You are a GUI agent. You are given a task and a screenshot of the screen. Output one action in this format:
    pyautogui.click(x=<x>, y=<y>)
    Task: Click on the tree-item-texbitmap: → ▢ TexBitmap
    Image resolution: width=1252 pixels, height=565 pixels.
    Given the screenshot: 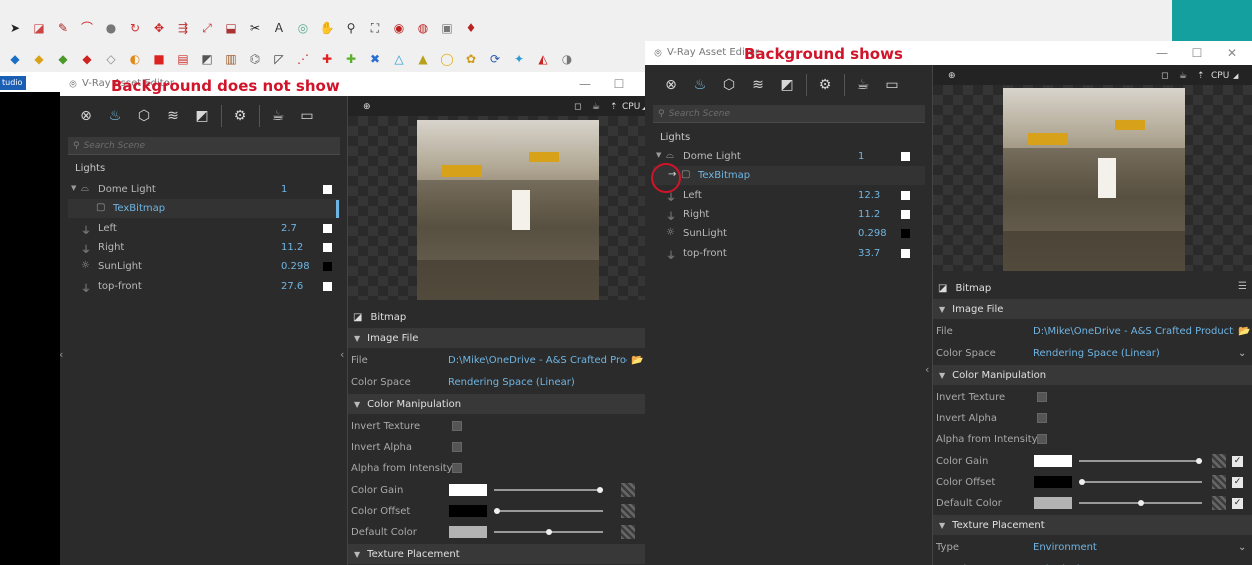 What is the action you would take?
    pyautogui.click(x=789, y=176)
    